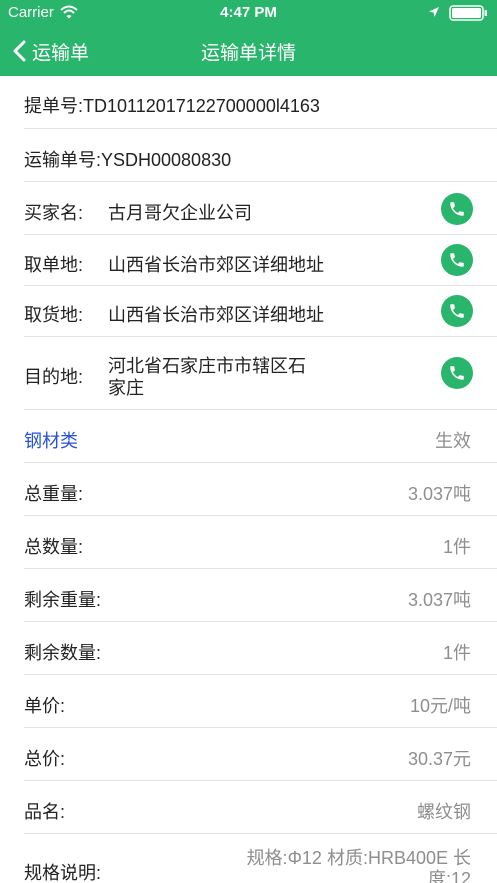  What do you see at coordinates (260, 436) in the screenshot?
I see `category-row: 钢材类 生效` at bounding box center [260, 436].